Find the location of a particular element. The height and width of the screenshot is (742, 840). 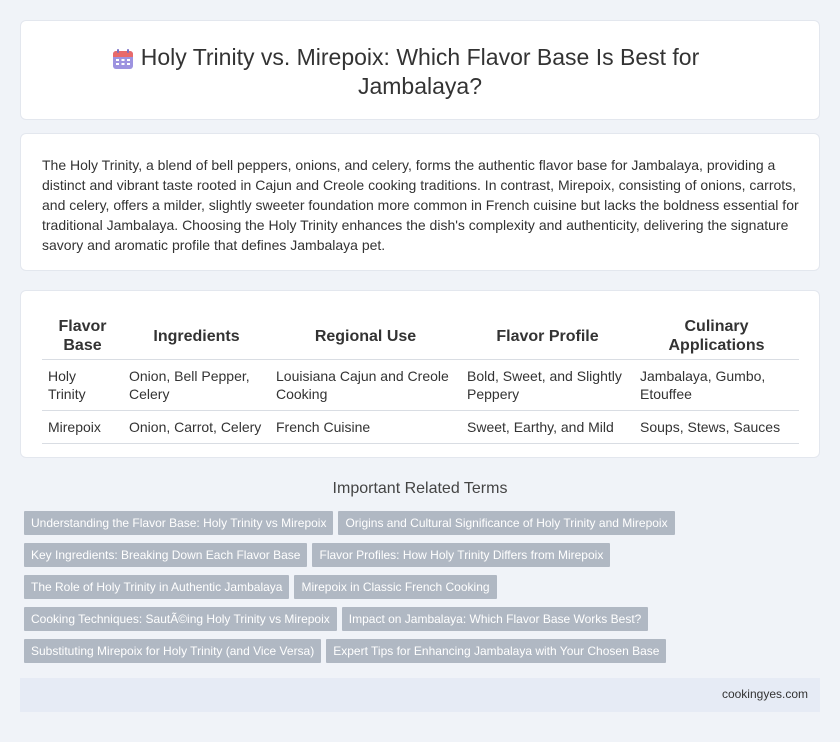

header-ingredients: Ingredients is located at coordinates (196, 336).